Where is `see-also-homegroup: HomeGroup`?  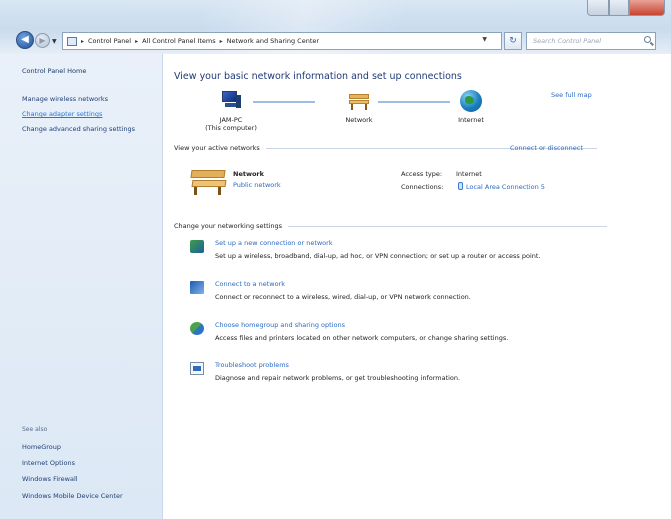
see-also-homegroup: HomeGroup is located at coordinates (41, 447).